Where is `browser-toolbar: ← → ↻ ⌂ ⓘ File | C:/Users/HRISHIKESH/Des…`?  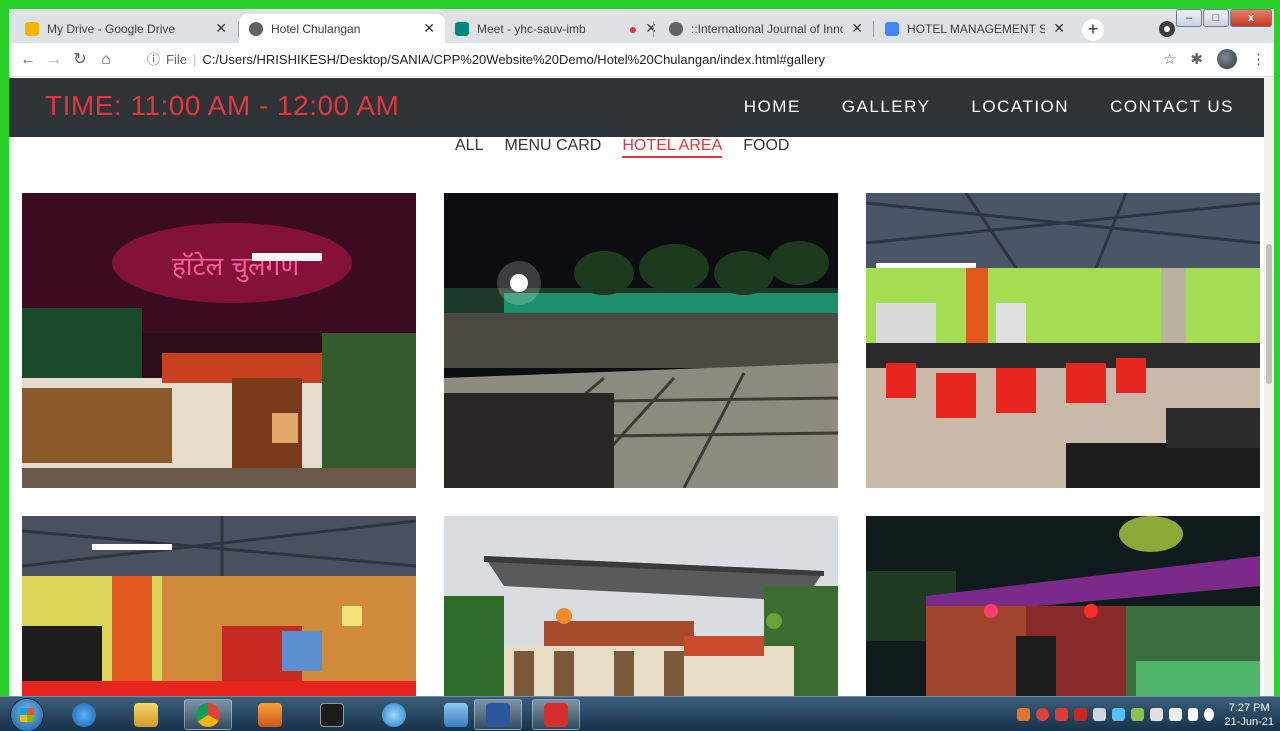
browser-toolbar: ← → ↻ ⌂ ⓘ File | C:/Users/HRISHIKESH/Des… is located at coordinates (641, 60).